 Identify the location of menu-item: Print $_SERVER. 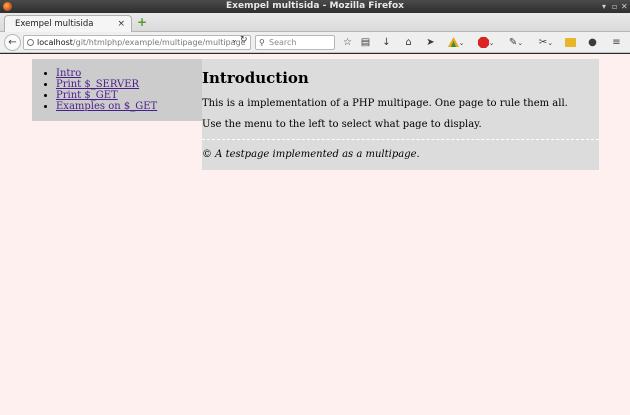
(106, 84).